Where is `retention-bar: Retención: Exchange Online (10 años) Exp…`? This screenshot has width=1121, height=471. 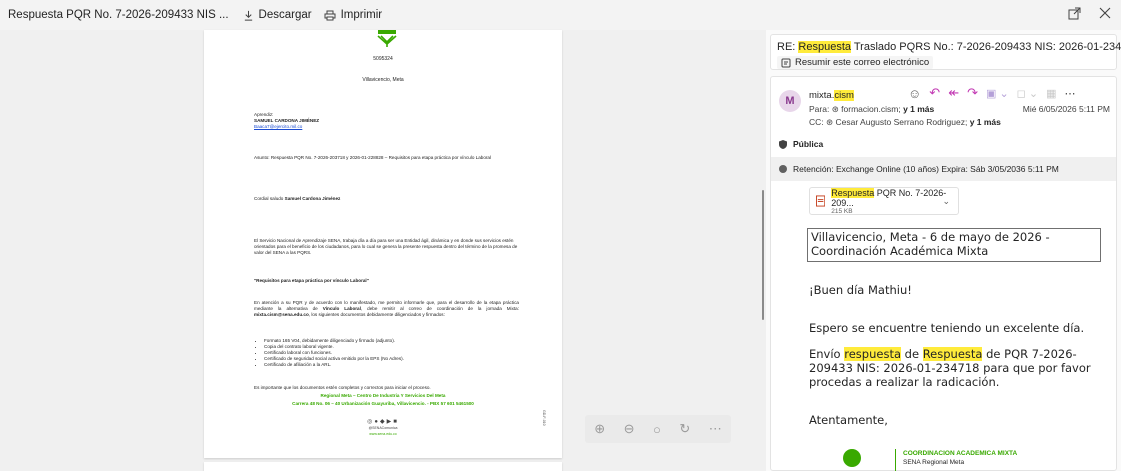
retention-bar: Retención: Exchange Online (10 años) Exp… is located at coordinates (943, 169).